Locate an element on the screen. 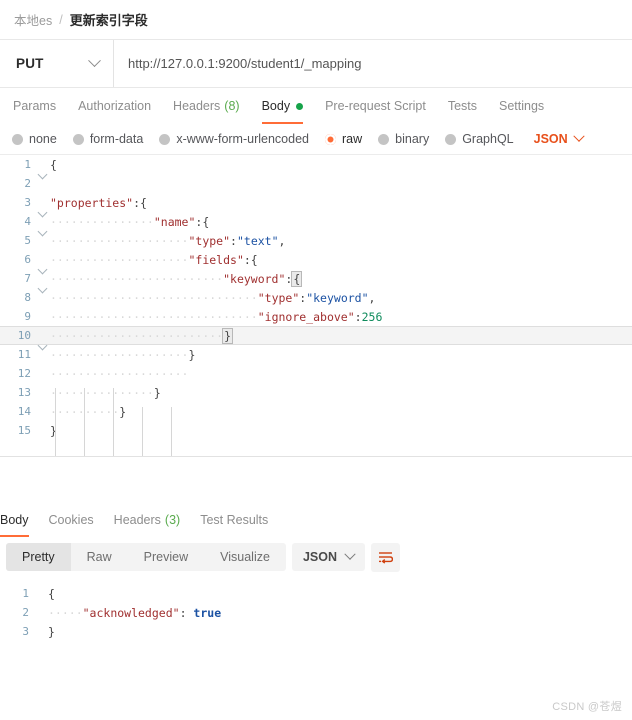 This screenshot has width=632, height=720. tab-label: Params is located at coordinates (35, 106).